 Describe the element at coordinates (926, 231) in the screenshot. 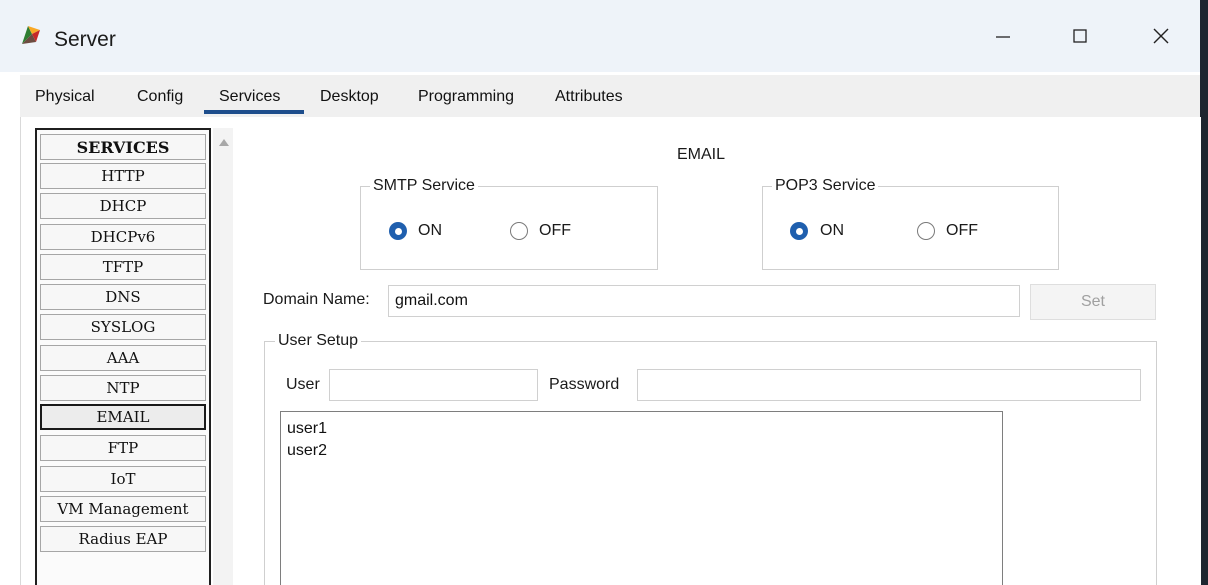

I see `pop3-off-radio` at that location.